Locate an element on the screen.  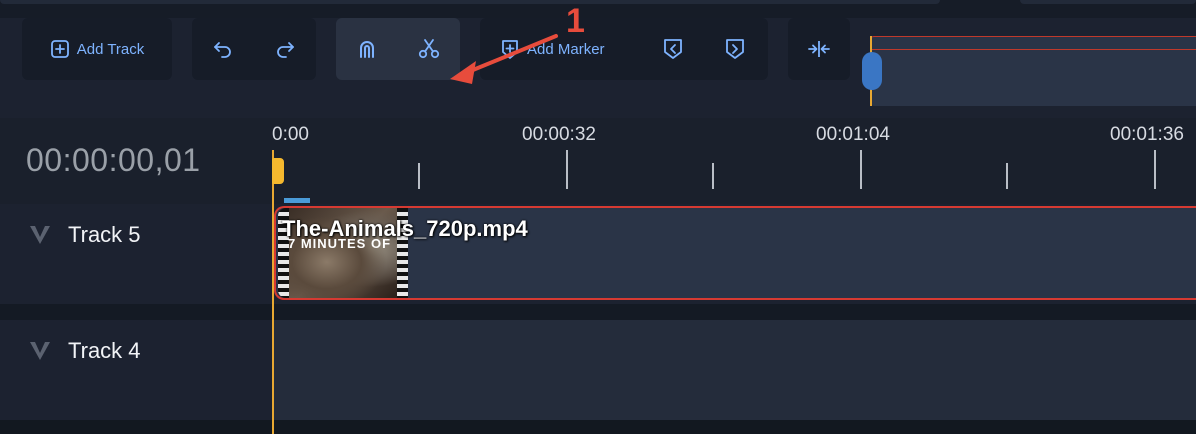
add-track-icon is located at coordinates (60, 49).